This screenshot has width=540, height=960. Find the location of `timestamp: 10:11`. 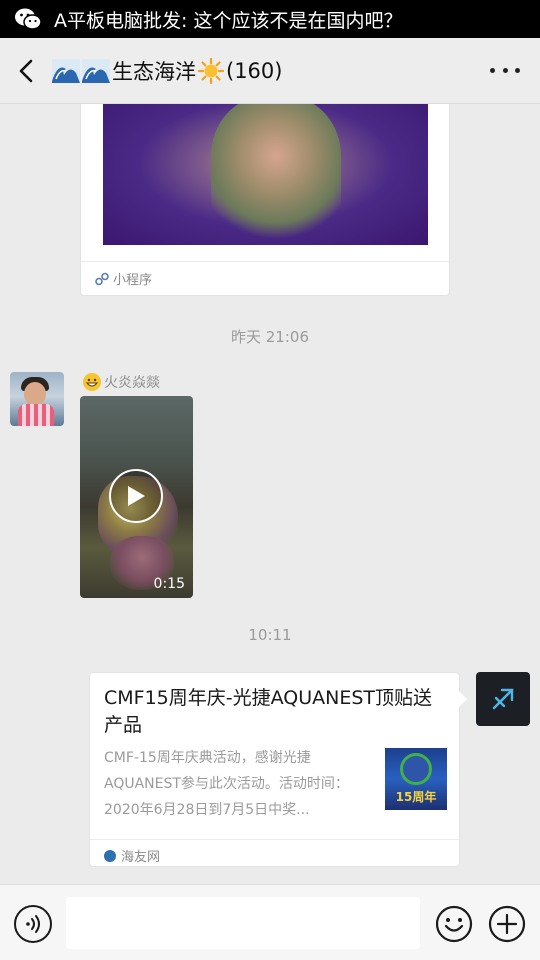

timestamp: 10:11 is located at coordinates (270, 635).